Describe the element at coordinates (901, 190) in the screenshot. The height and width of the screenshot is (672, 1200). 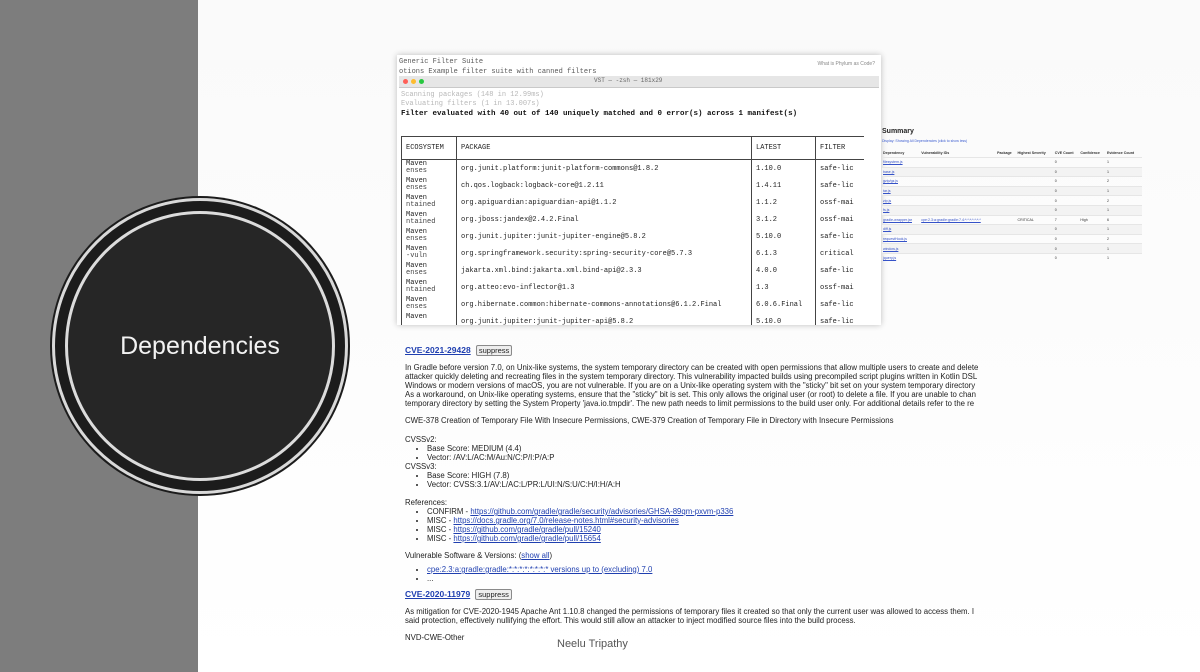
I see `dependency-link: tar.js` at that location.